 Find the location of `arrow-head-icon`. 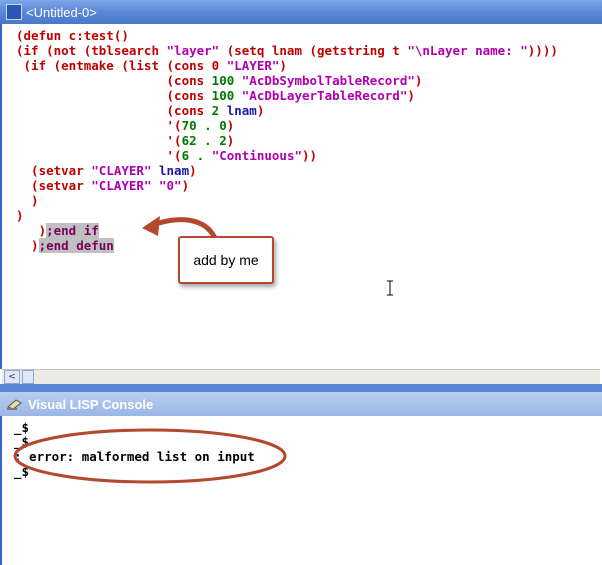

arrow-head-icon is located at coordinates (151, 226).